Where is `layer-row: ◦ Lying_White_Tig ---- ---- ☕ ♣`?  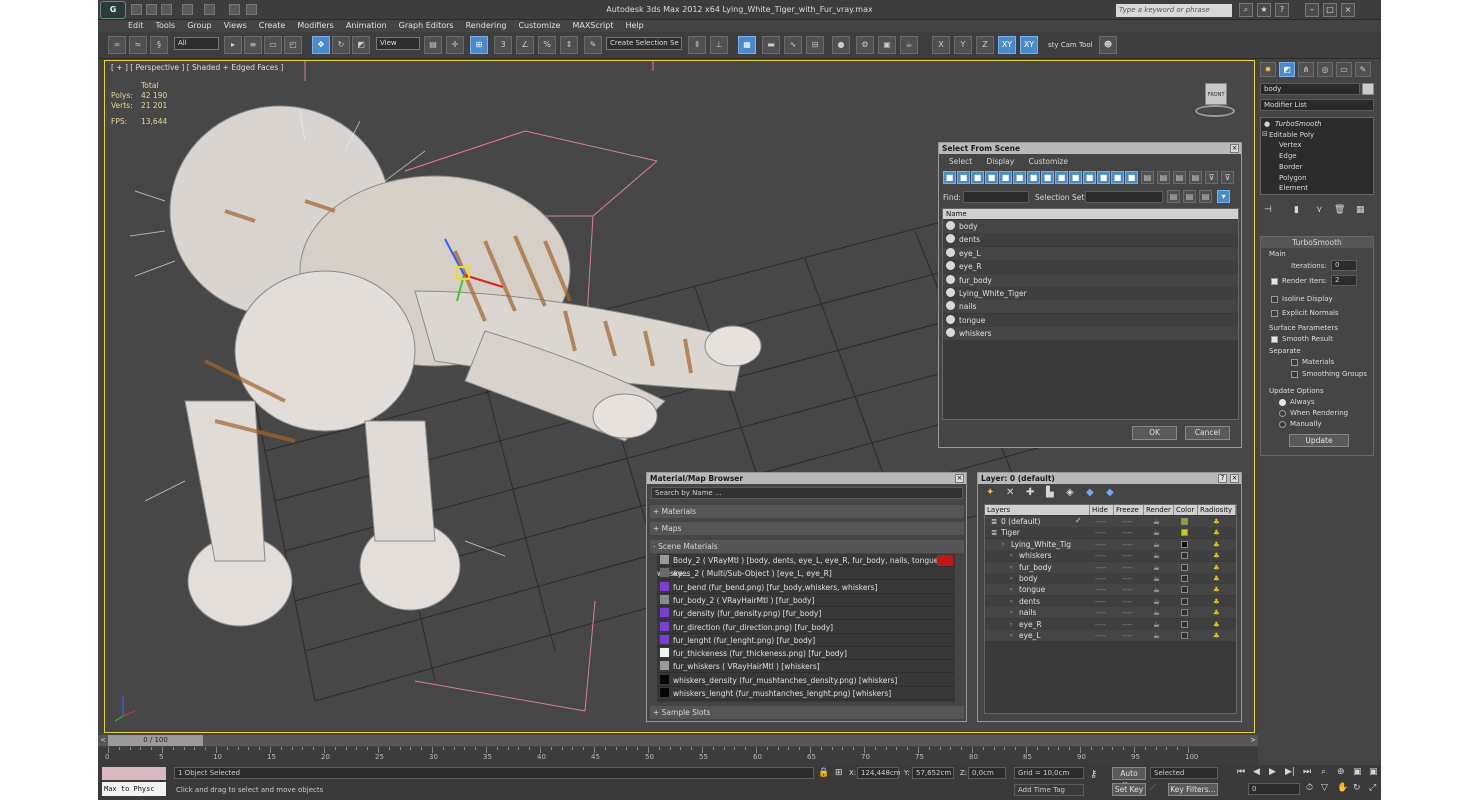 layer-row: ◦ Lying_White_Tig ---- ---- ☕ ♣ is located at coordinates (1110, 544).